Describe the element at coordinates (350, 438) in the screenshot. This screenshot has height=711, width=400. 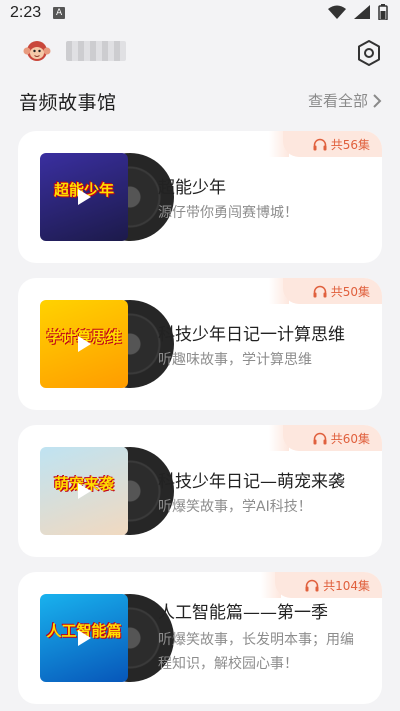
I see `episode-count: 共60集` at that location.